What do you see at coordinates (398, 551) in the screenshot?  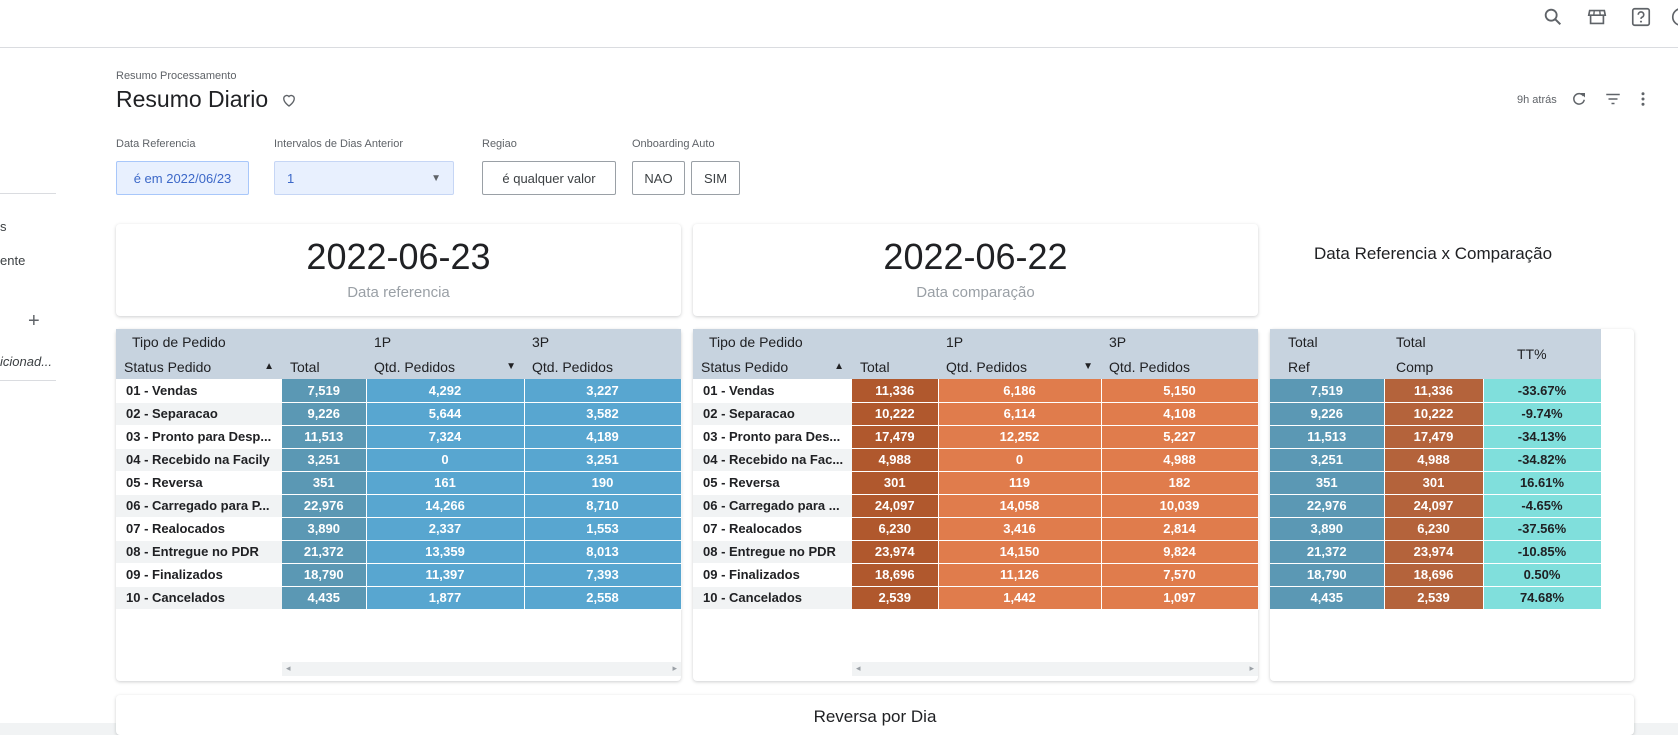 I see `table-row: 08 - Entregue no PDR21,37213,3598,013` at bounding box center [398, 551].